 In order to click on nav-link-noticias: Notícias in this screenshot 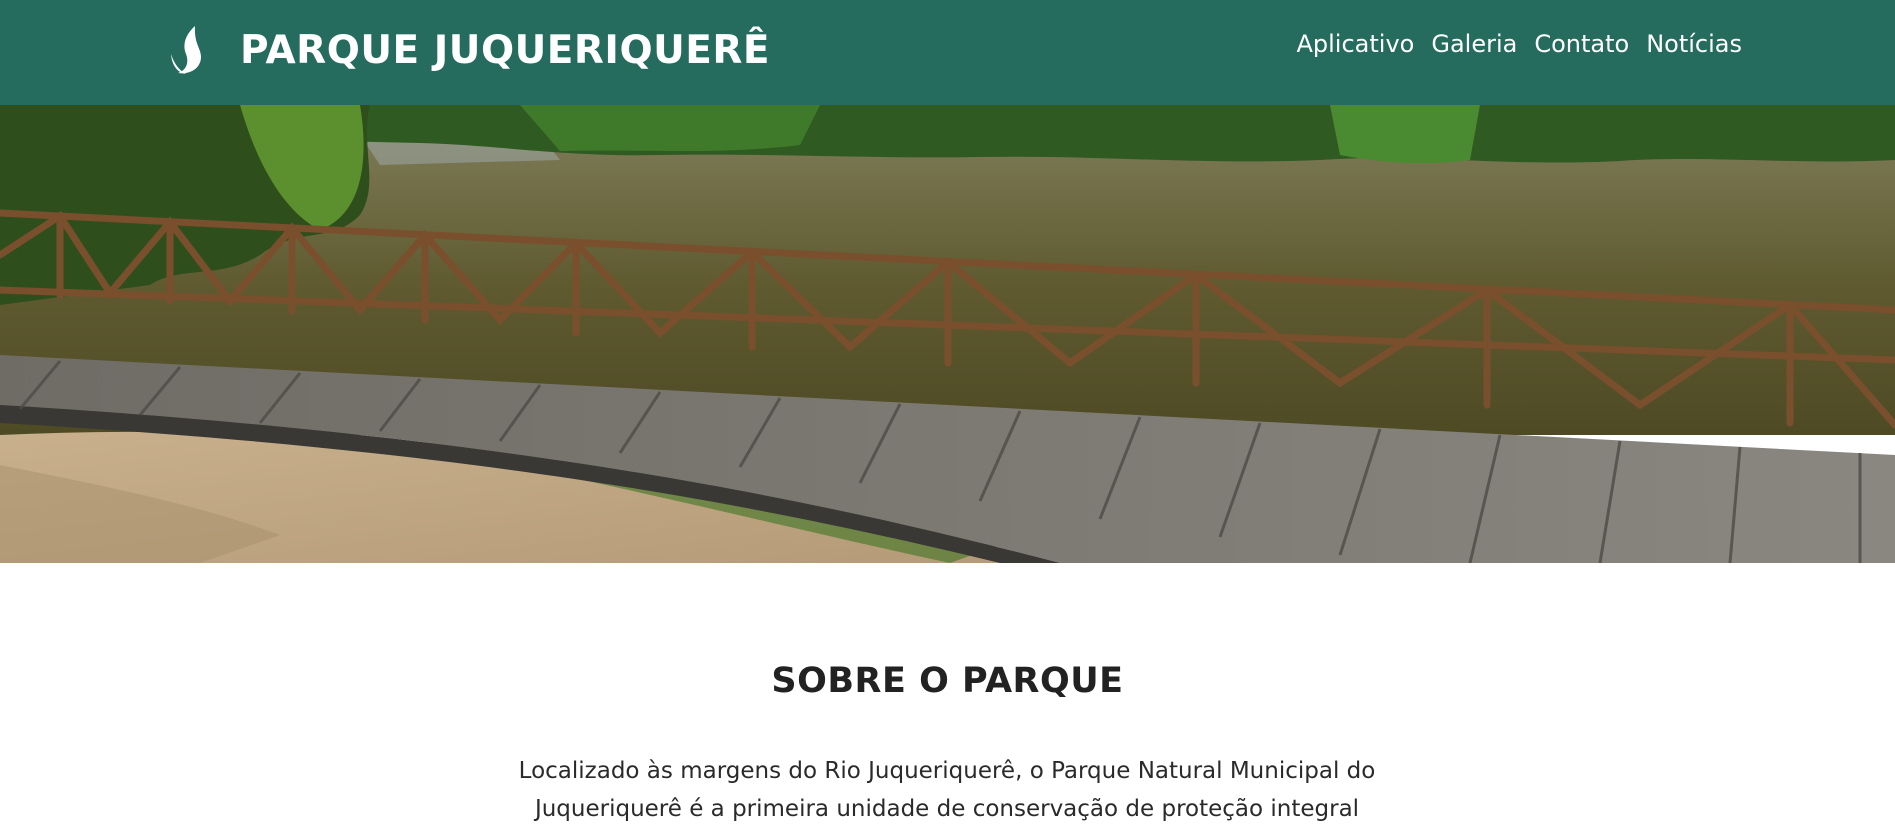, I will do `click(1694, 44)`.